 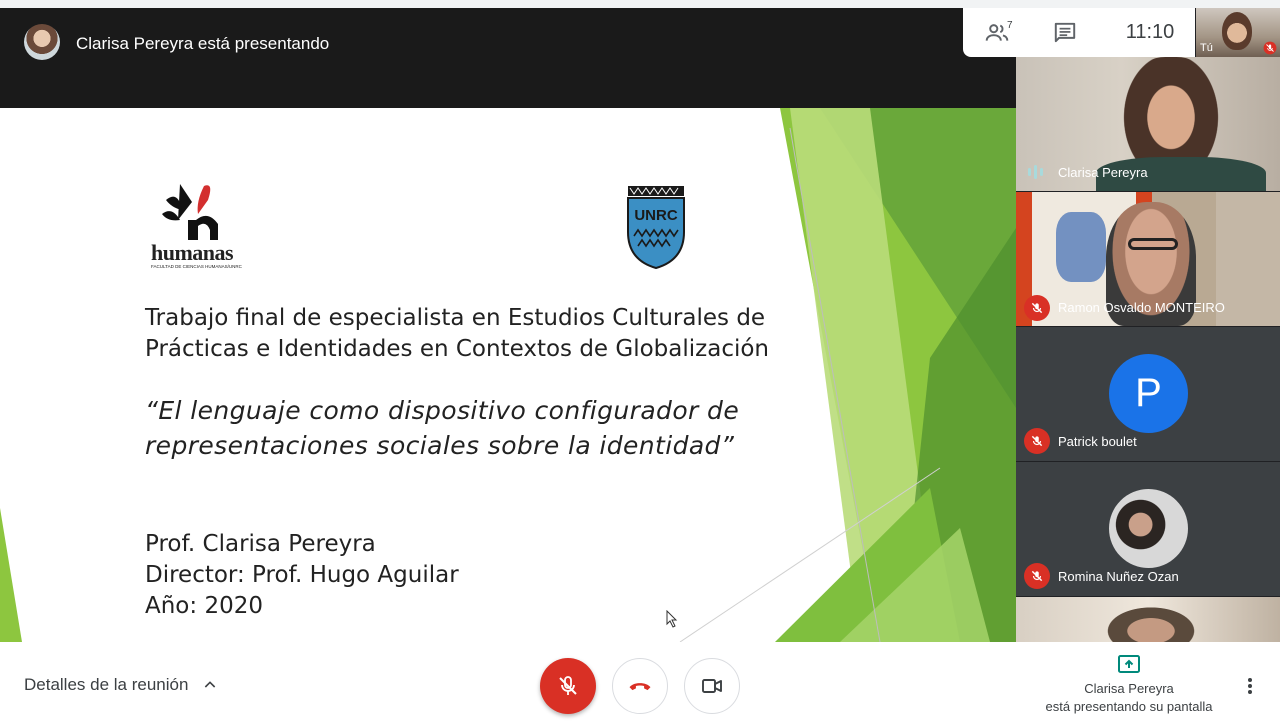 I want to click on humanas-logo-subtitle: FACULTAD DE CIENCIAS HUMANAS/UNRC, so click(x=196, y=266).